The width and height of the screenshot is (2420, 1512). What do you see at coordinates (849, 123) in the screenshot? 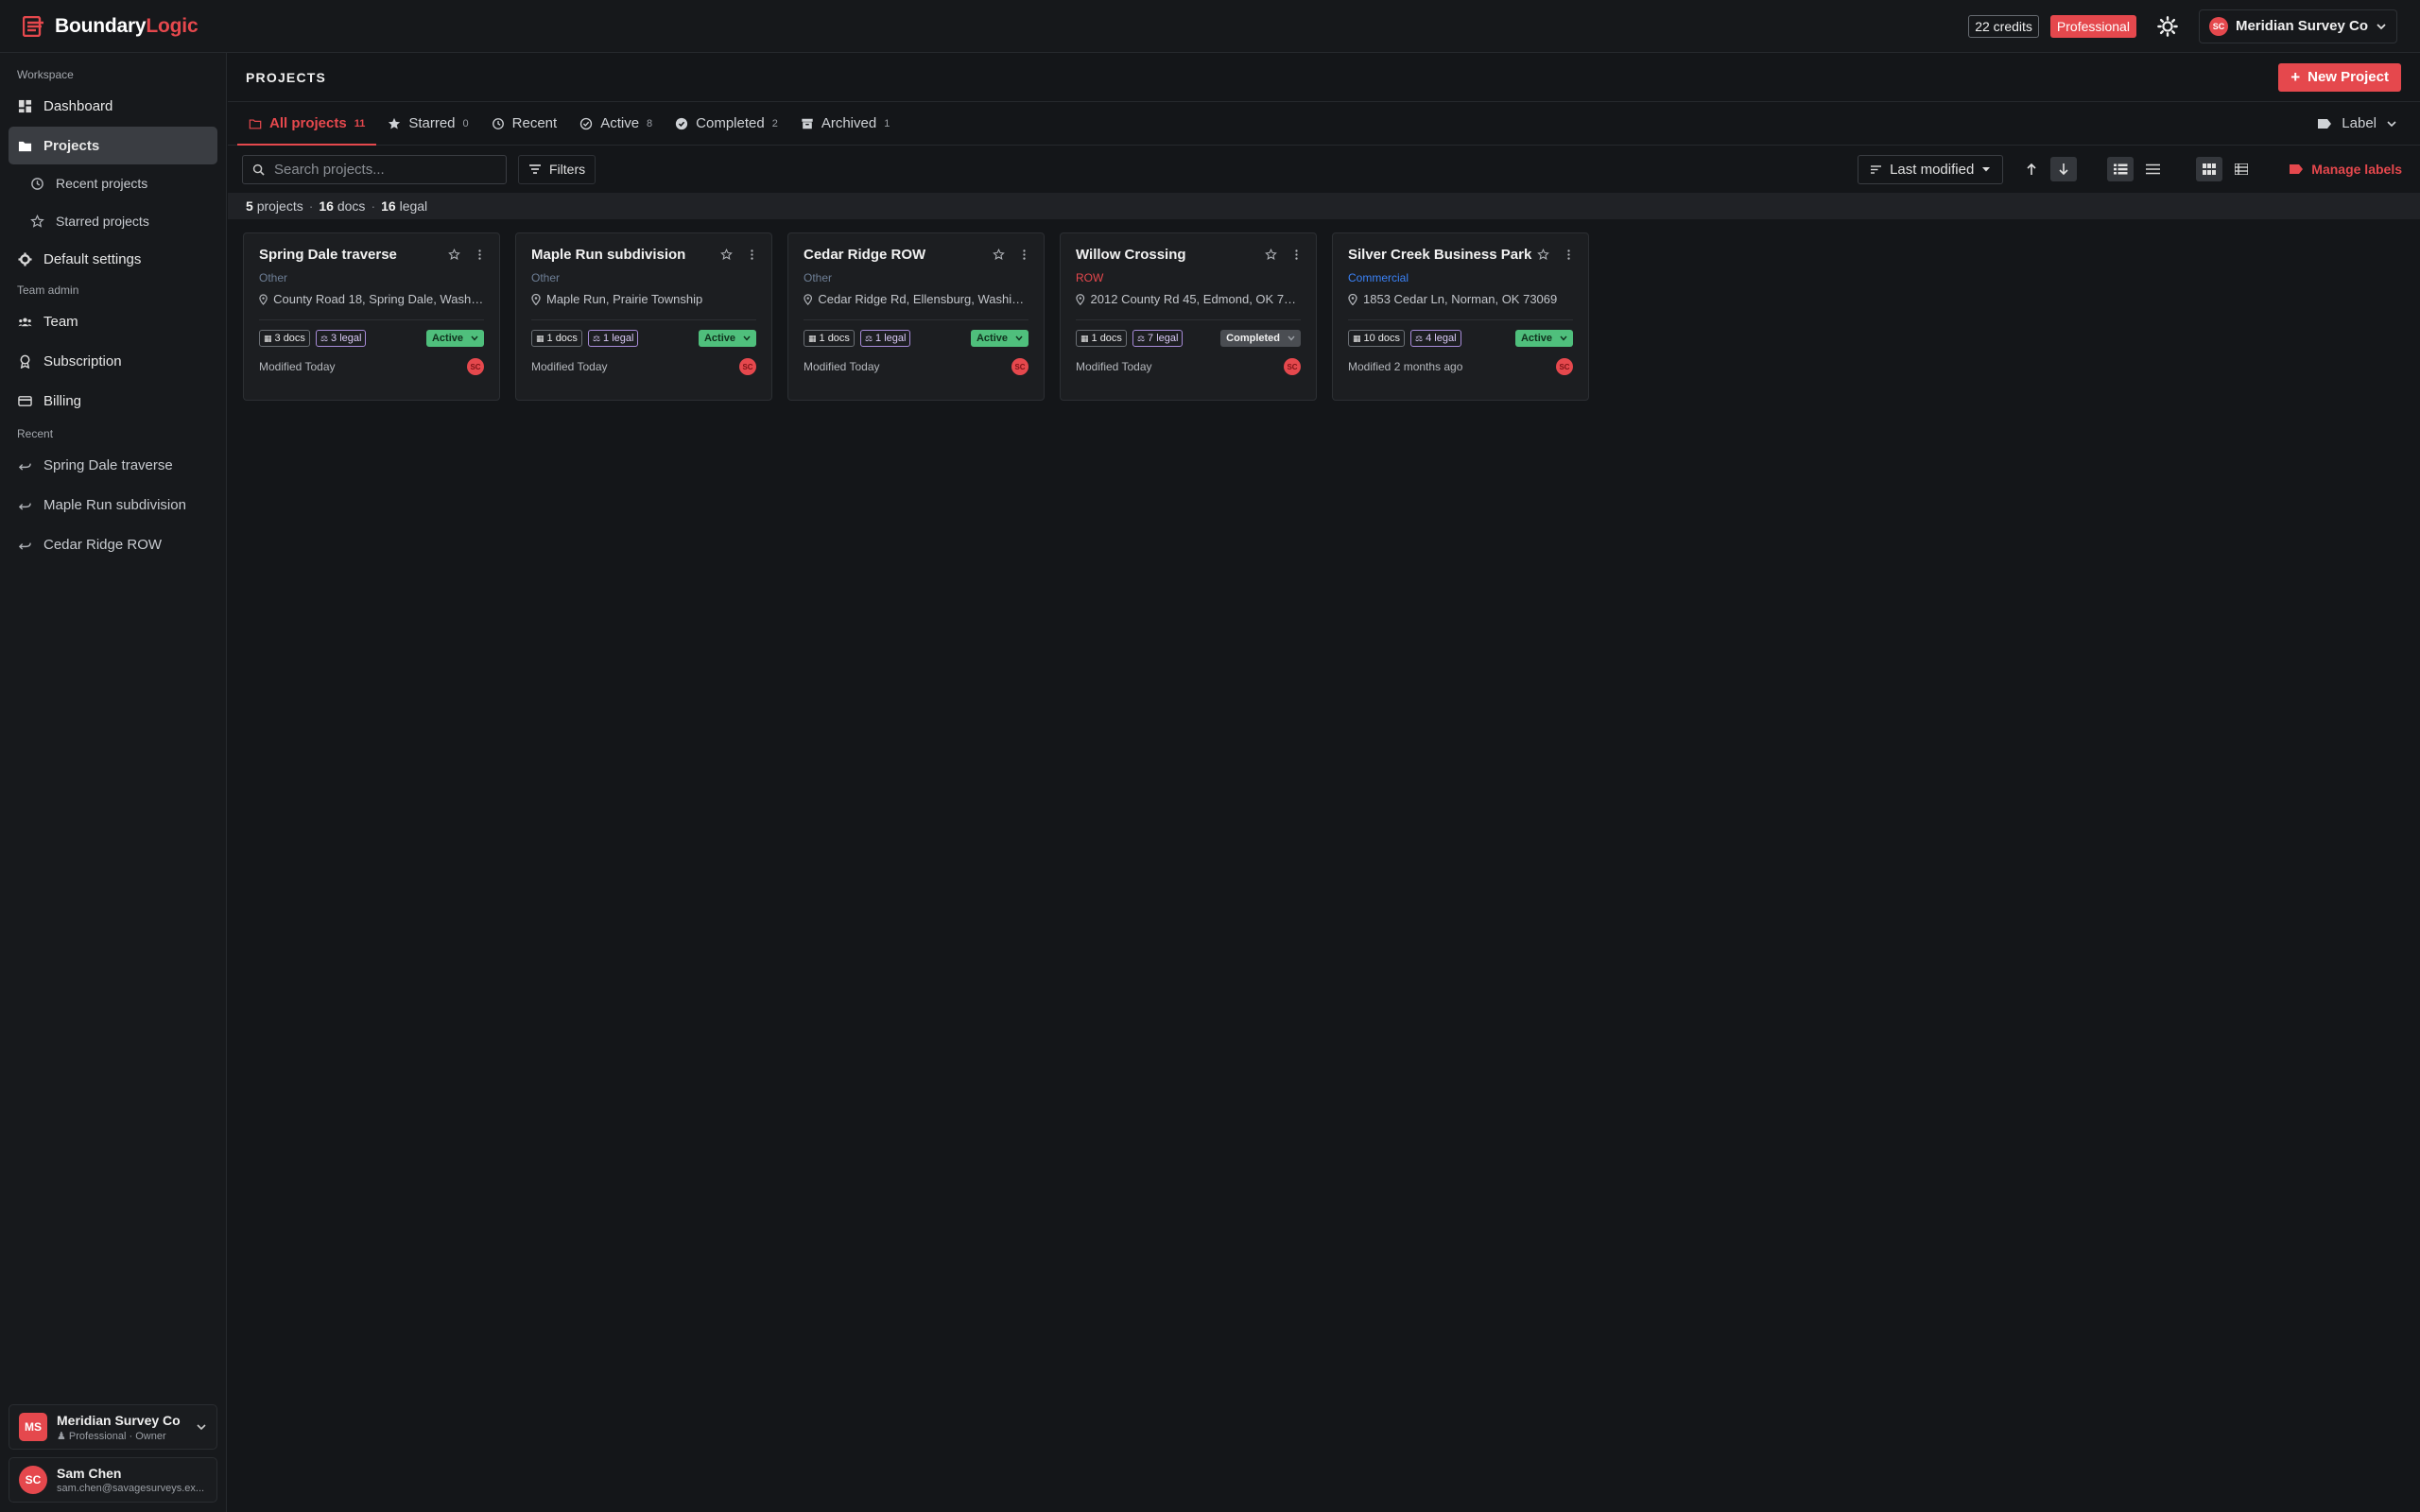
I see `tab-label: Archived` at bounding box center [849, 123].